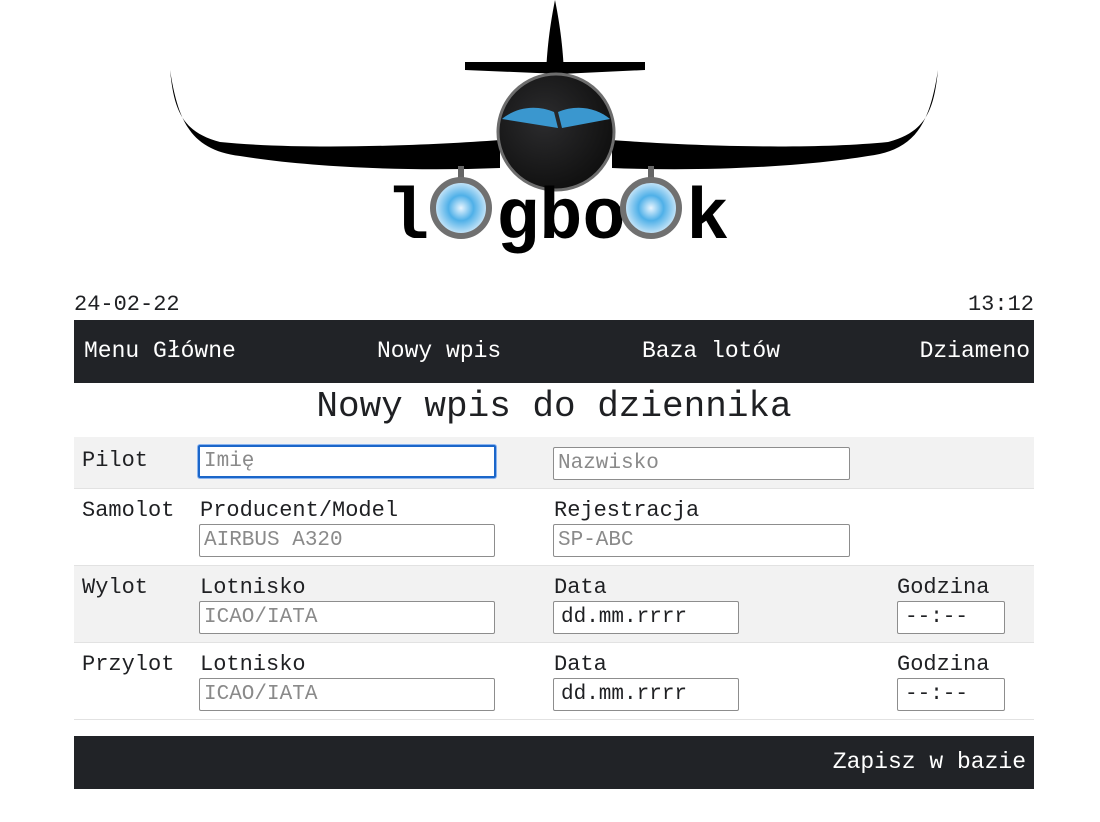  Describe the element at coordinates (554, 306) in the screenshot. I see `date-time-bar: 24-02-22 13:12` at that location.